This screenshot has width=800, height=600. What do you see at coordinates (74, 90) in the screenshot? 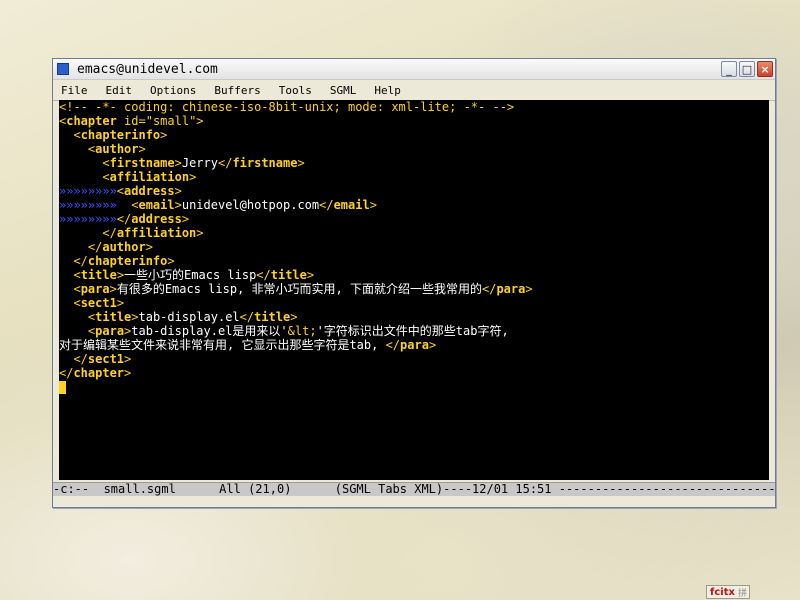
I see `menu-file: File` at bounding box center [74, 90].